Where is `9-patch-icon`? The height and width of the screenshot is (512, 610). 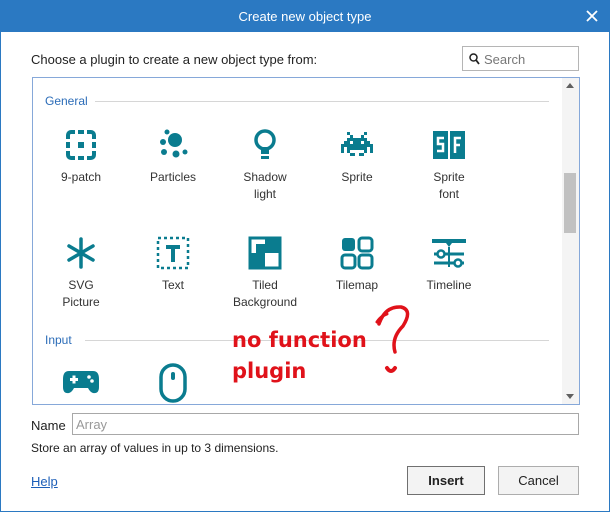
9-patch-icon is located at coordinates (81, 145).